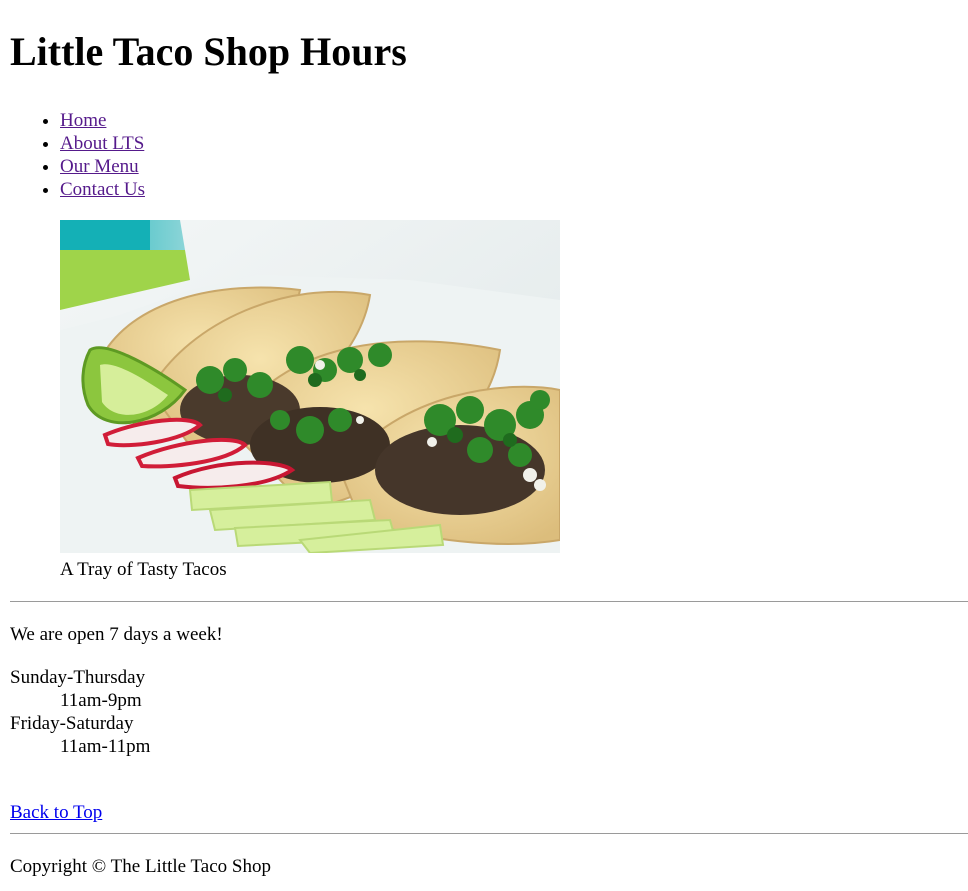 The height and width of the screenshot is (891, 968). I want to click on nav-link-contact: Contact Us, so click(102, 189).